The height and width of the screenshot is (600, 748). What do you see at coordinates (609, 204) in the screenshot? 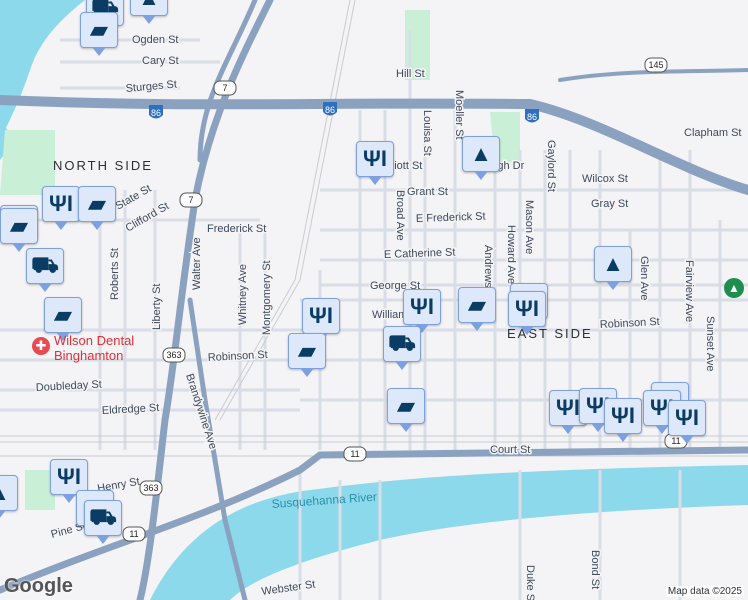
I see `street-label: Gray St` at bounding box center [609, 204].